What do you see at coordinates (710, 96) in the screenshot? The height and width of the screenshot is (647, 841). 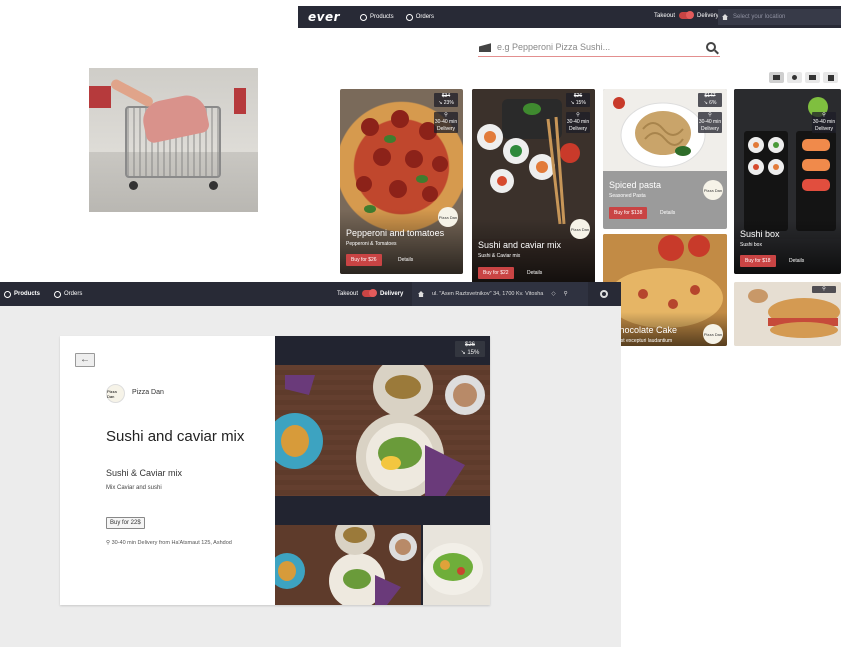 I see `old-price: $147` at bounding box center [710, 96].